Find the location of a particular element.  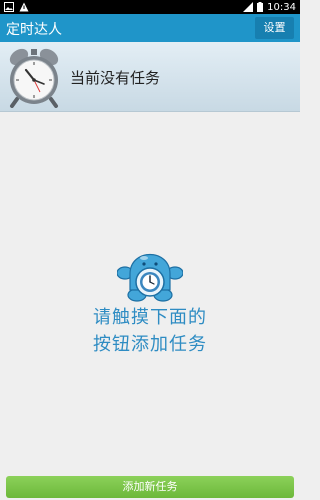

app-bar: 定时达人 设置 is located at coordinates (150, 28).